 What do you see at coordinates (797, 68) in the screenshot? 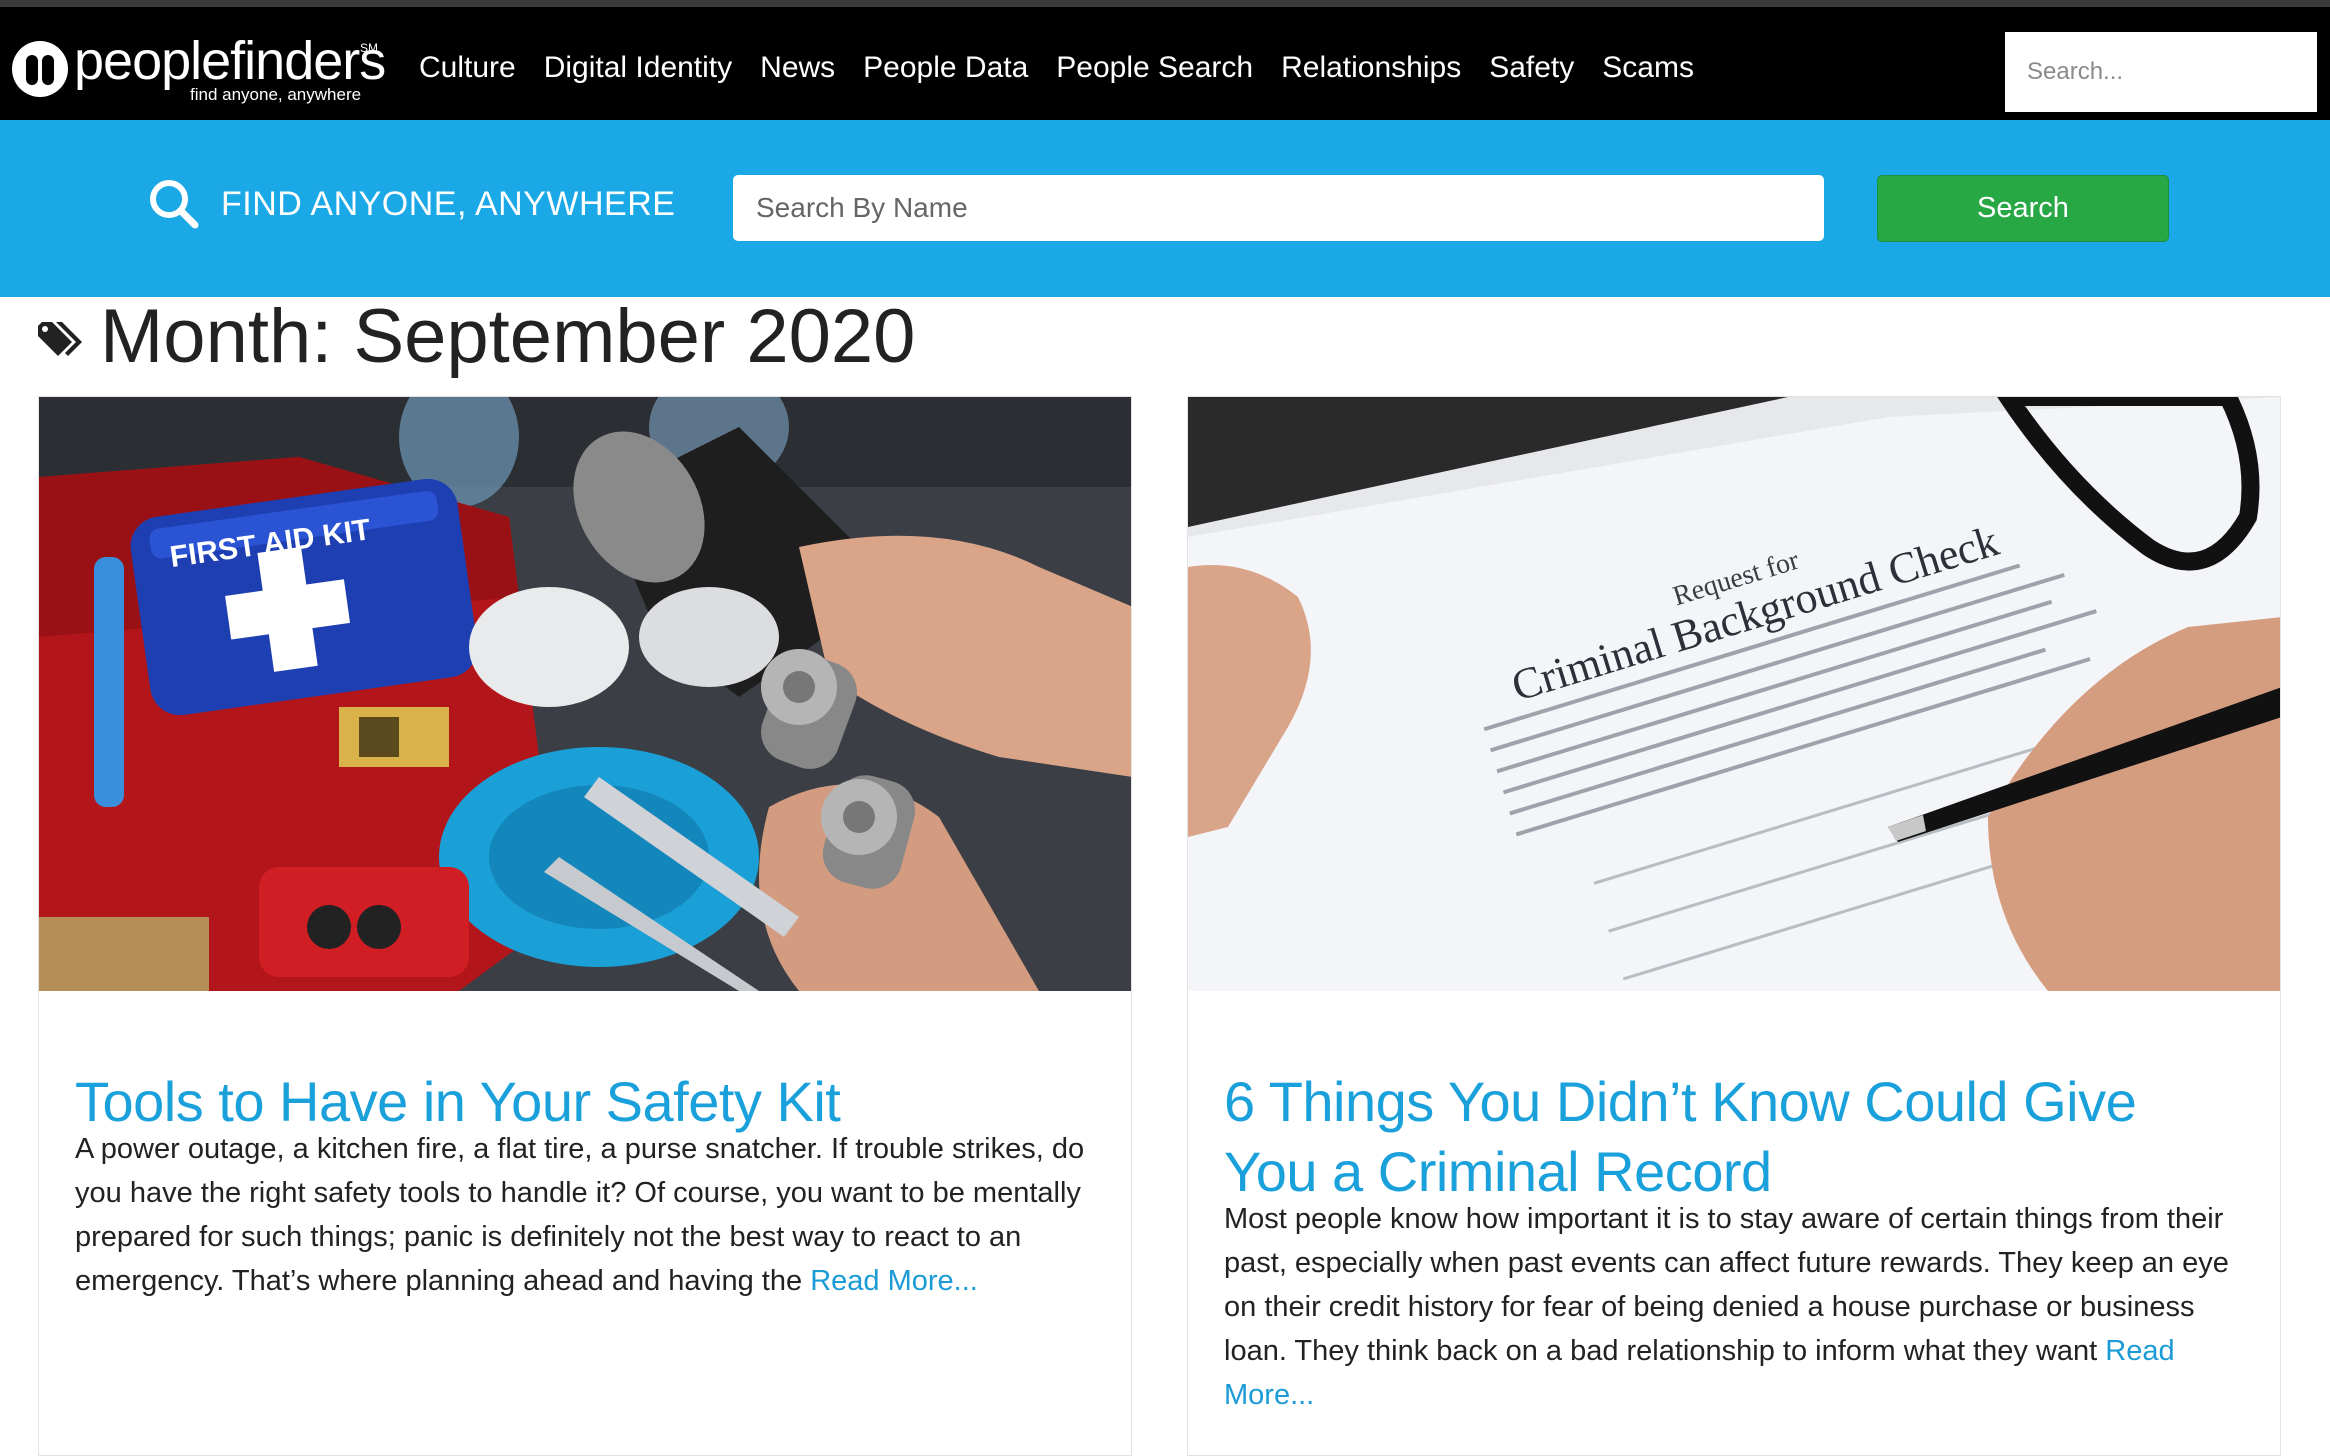
I see `nav-item-news: News` at bounding box center [797, 68].